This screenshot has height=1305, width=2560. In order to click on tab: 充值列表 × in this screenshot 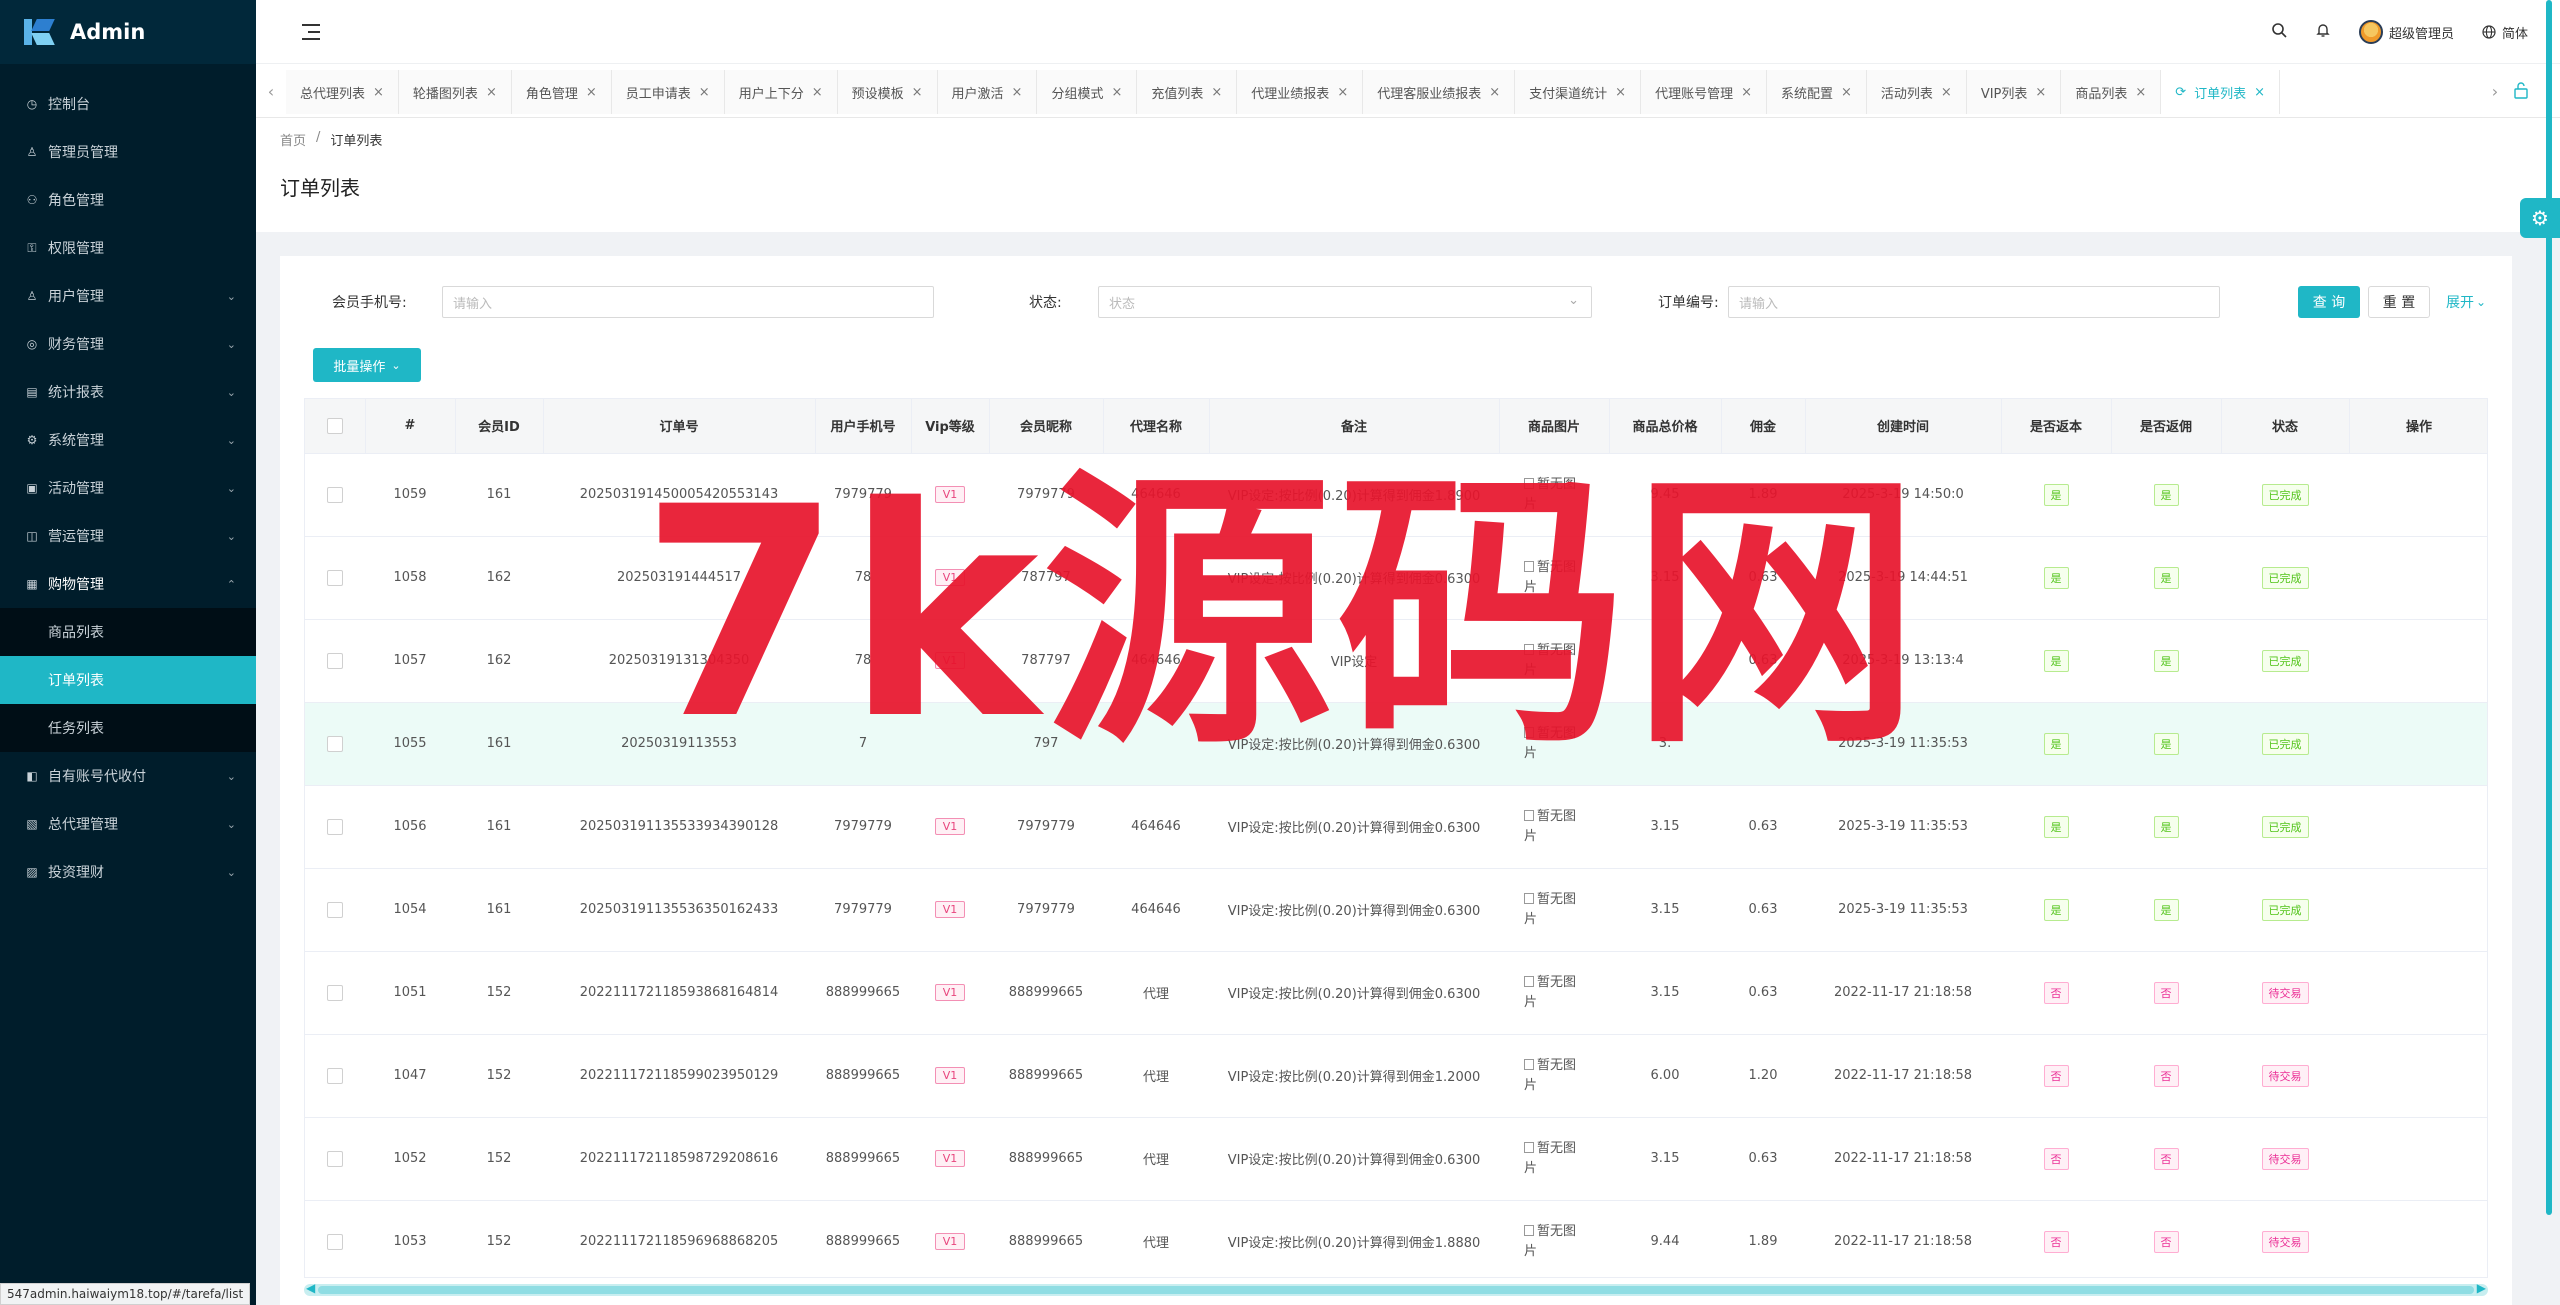, I will do `click(1187, 92)`.